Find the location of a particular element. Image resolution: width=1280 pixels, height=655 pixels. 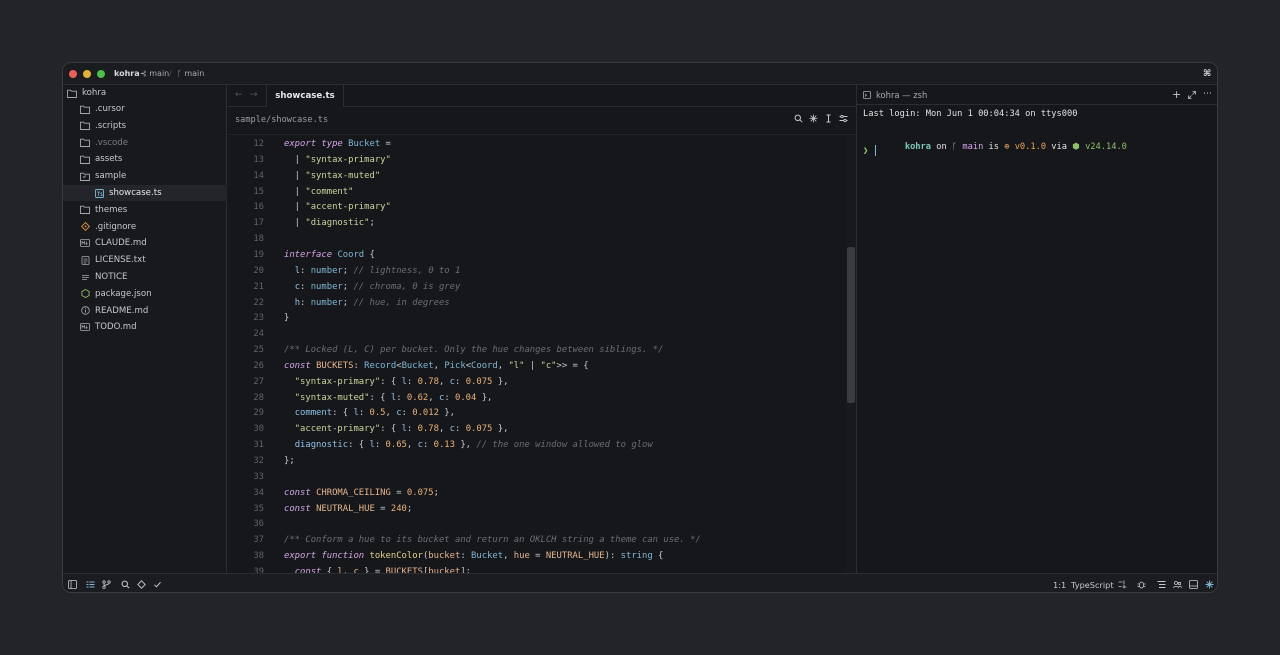

code-line: comment: { l: 0.5, c: 0.012 }, is located at coordinates (369, 413).